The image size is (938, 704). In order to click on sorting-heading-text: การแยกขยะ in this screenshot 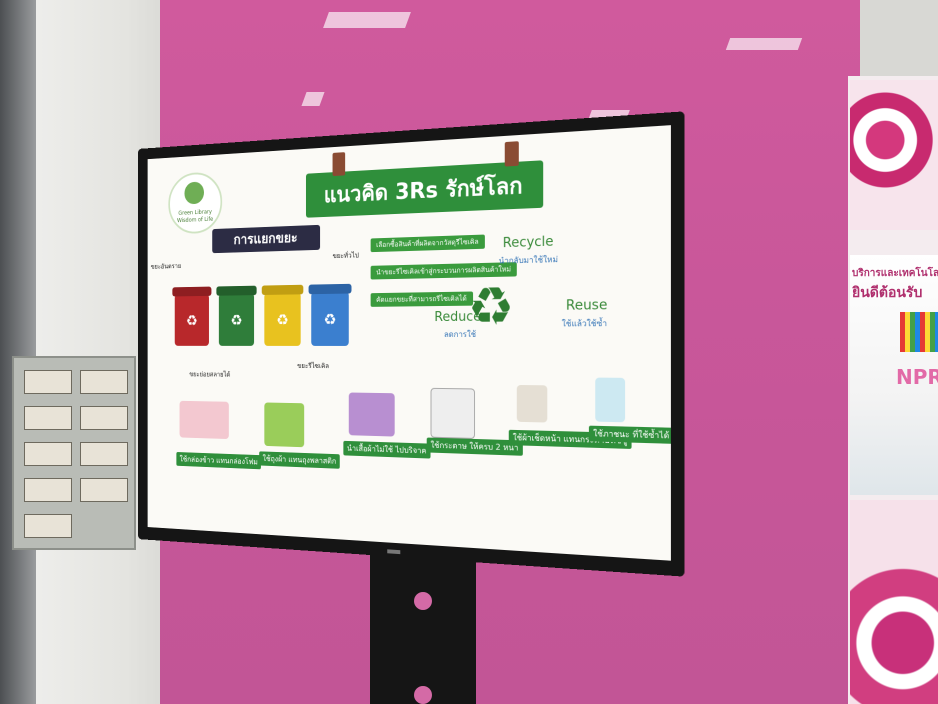, I will do `click(265, 239)`.